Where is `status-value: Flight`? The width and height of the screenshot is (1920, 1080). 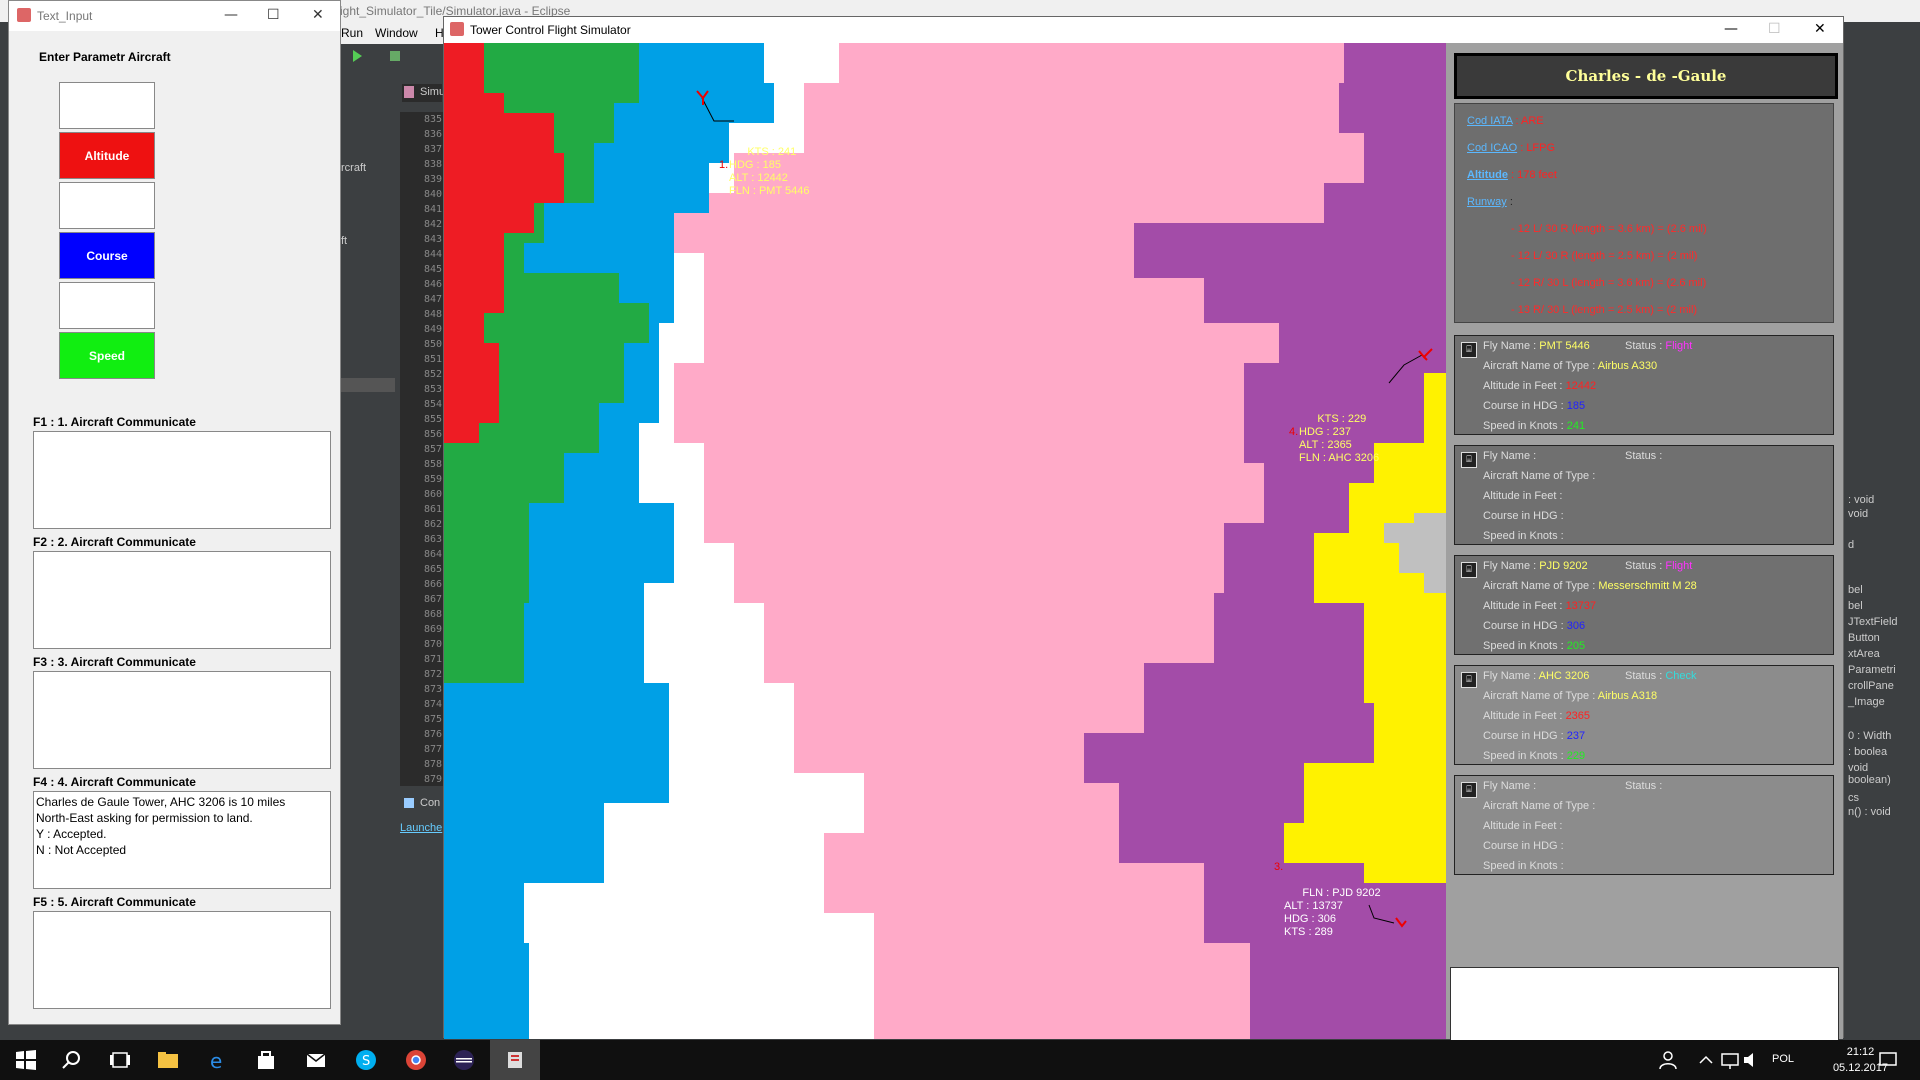
status-value: Flight is located at coordinates (1679, 346).